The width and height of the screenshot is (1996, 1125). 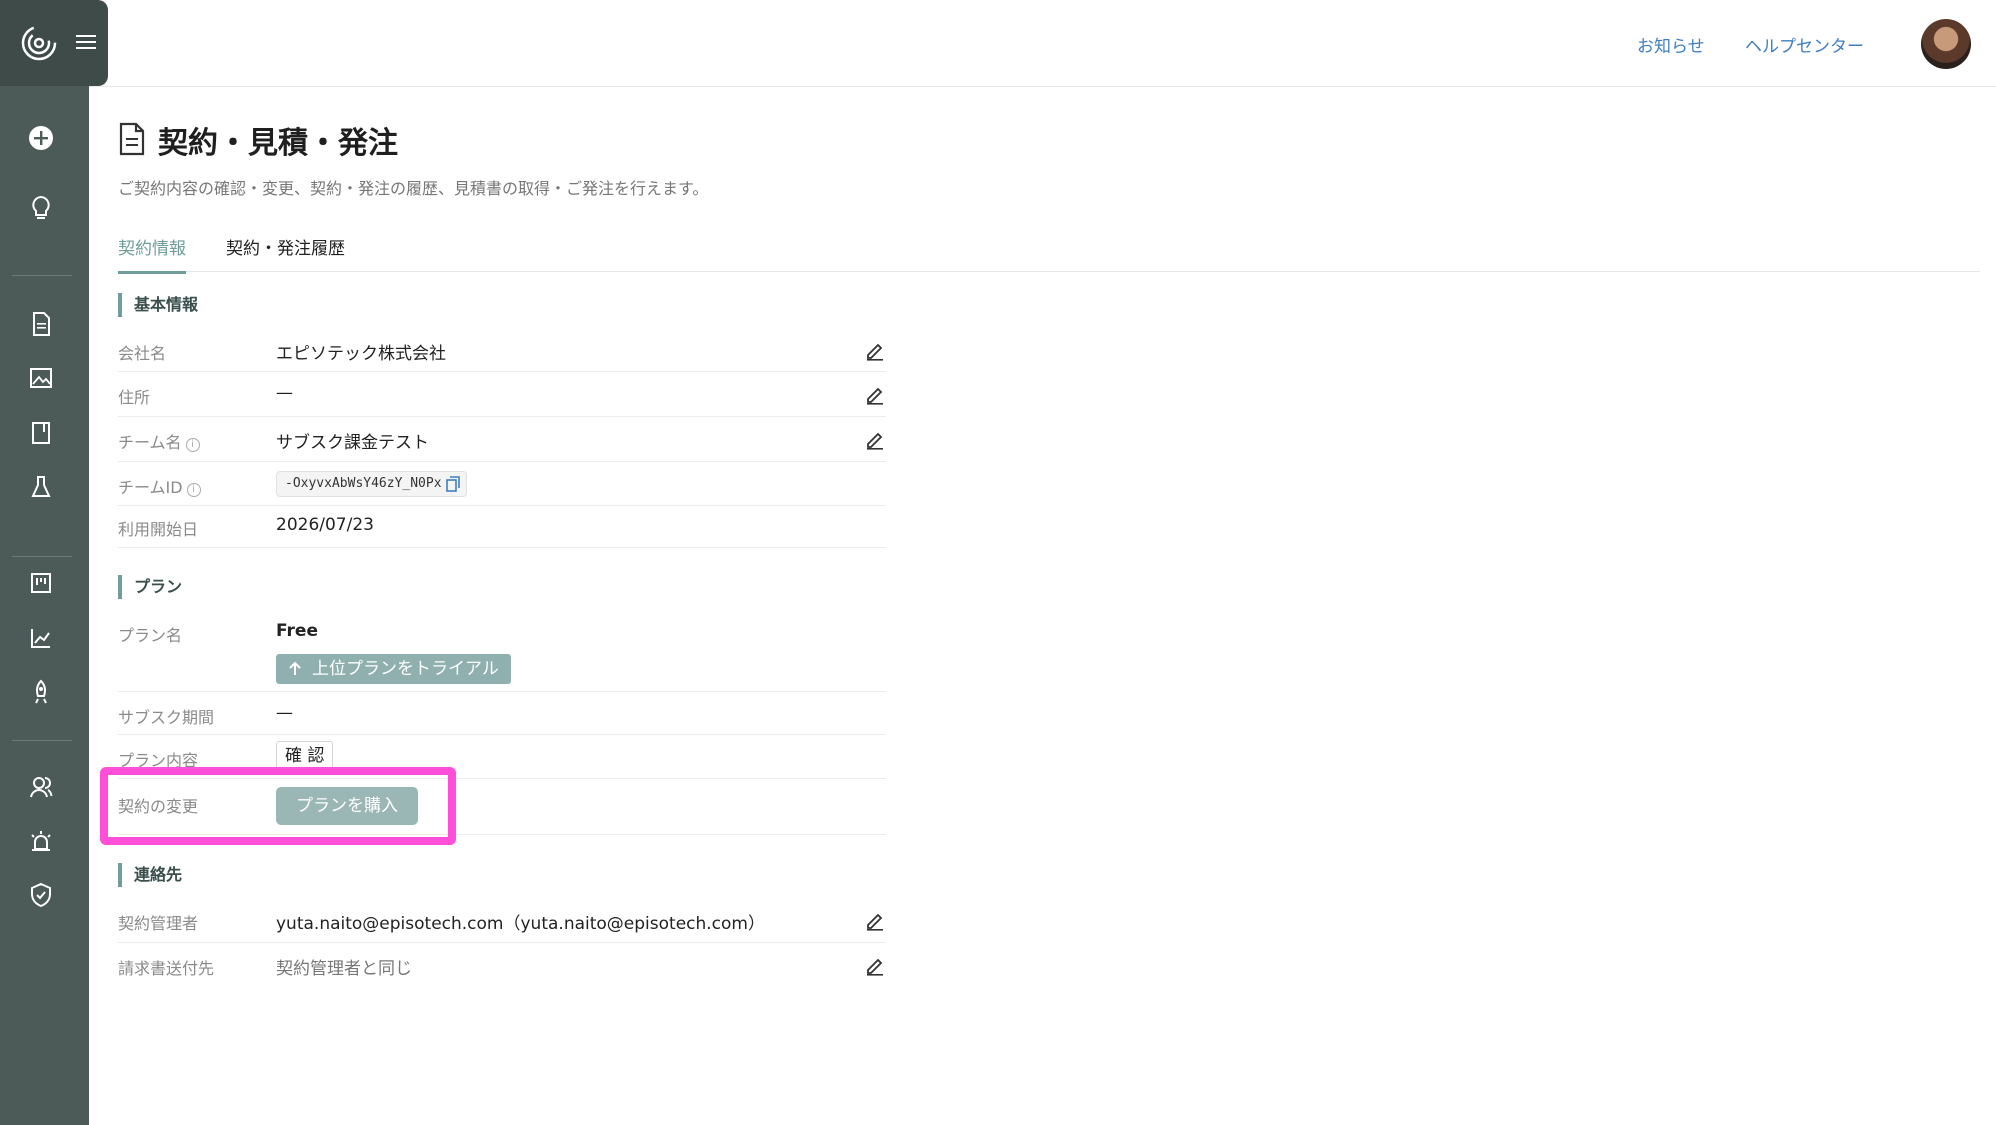 What do you see at coordinates (502, 757) in the screenshot?
I see `row-plan-content: プラン内容 確 認` at bounding box center [502, 757].